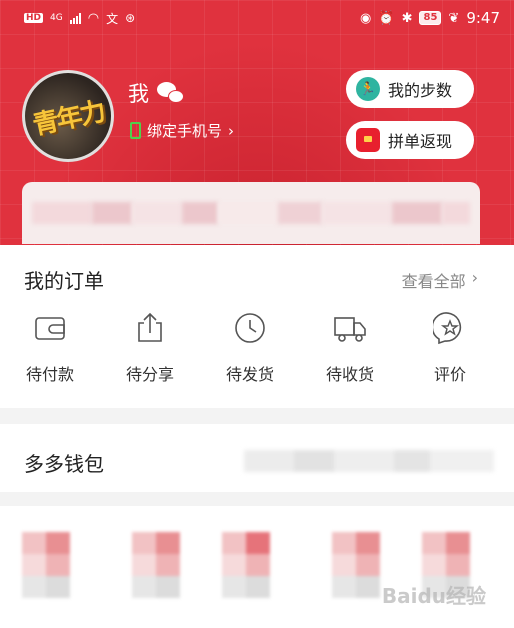  I want to click on view-all-label: 查看全部, so click(433, 281).